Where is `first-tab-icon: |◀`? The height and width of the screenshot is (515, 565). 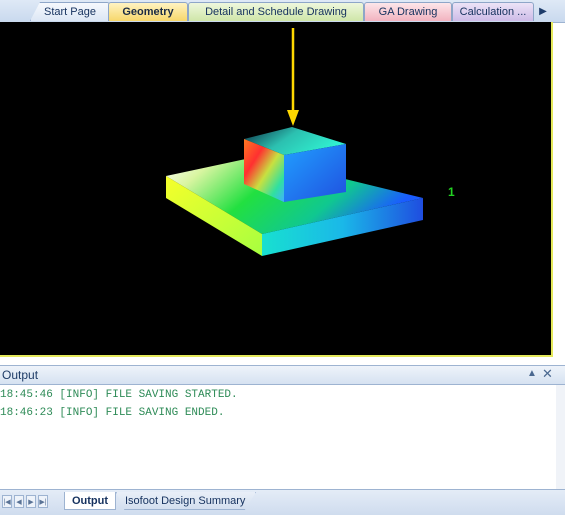 first-tab-icon: |◀ is located at coordinates (7, 501).